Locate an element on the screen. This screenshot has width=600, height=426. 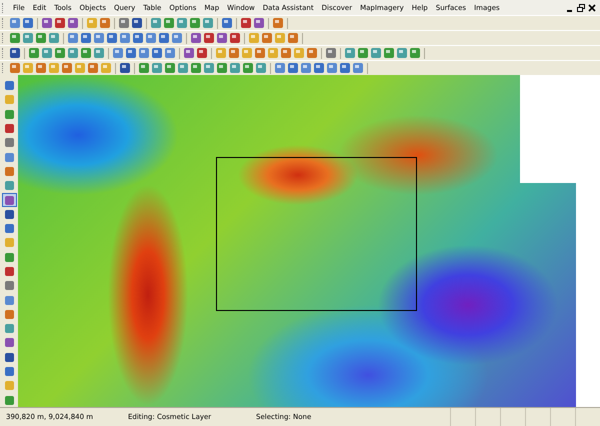
tool-button is located at coordinates (9, 200).